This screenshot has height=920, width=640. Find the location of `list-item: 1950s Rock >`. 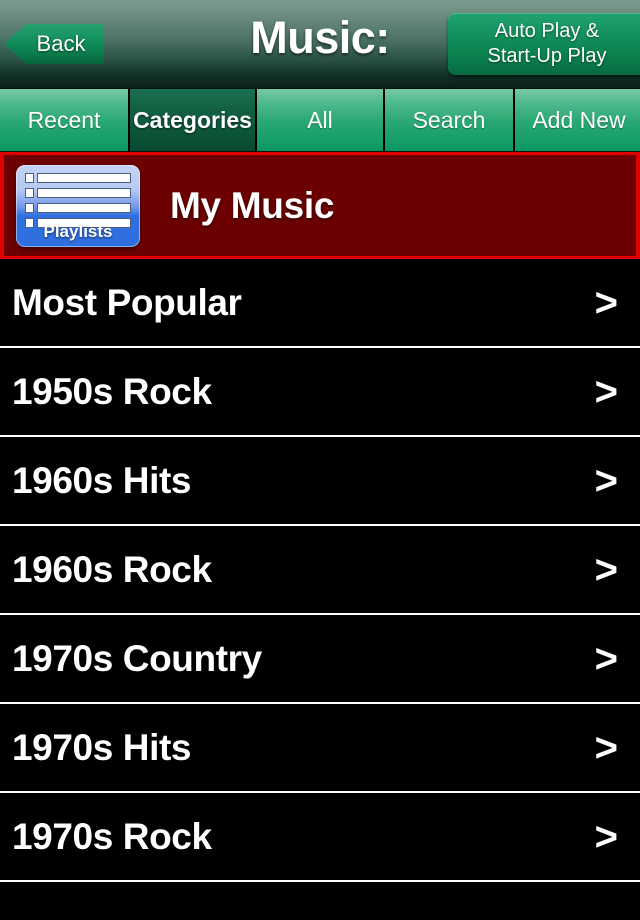

list-item: 1950s Rock > is located at coordinates (320, 392).